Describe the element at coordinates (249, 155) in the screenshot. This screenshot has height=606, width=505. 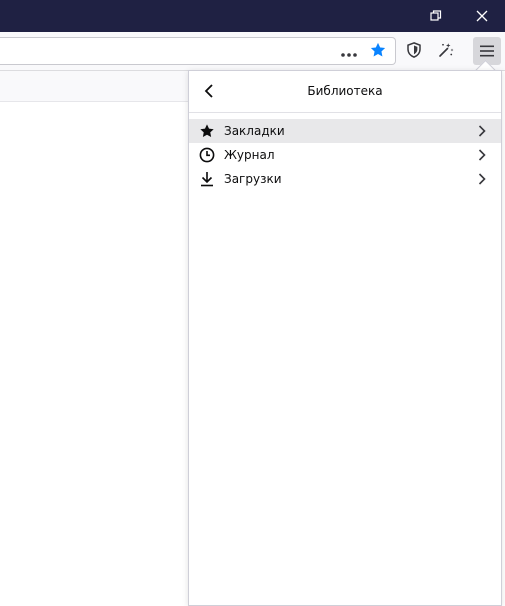
I see `menu-item-label: Журнал` at that location.